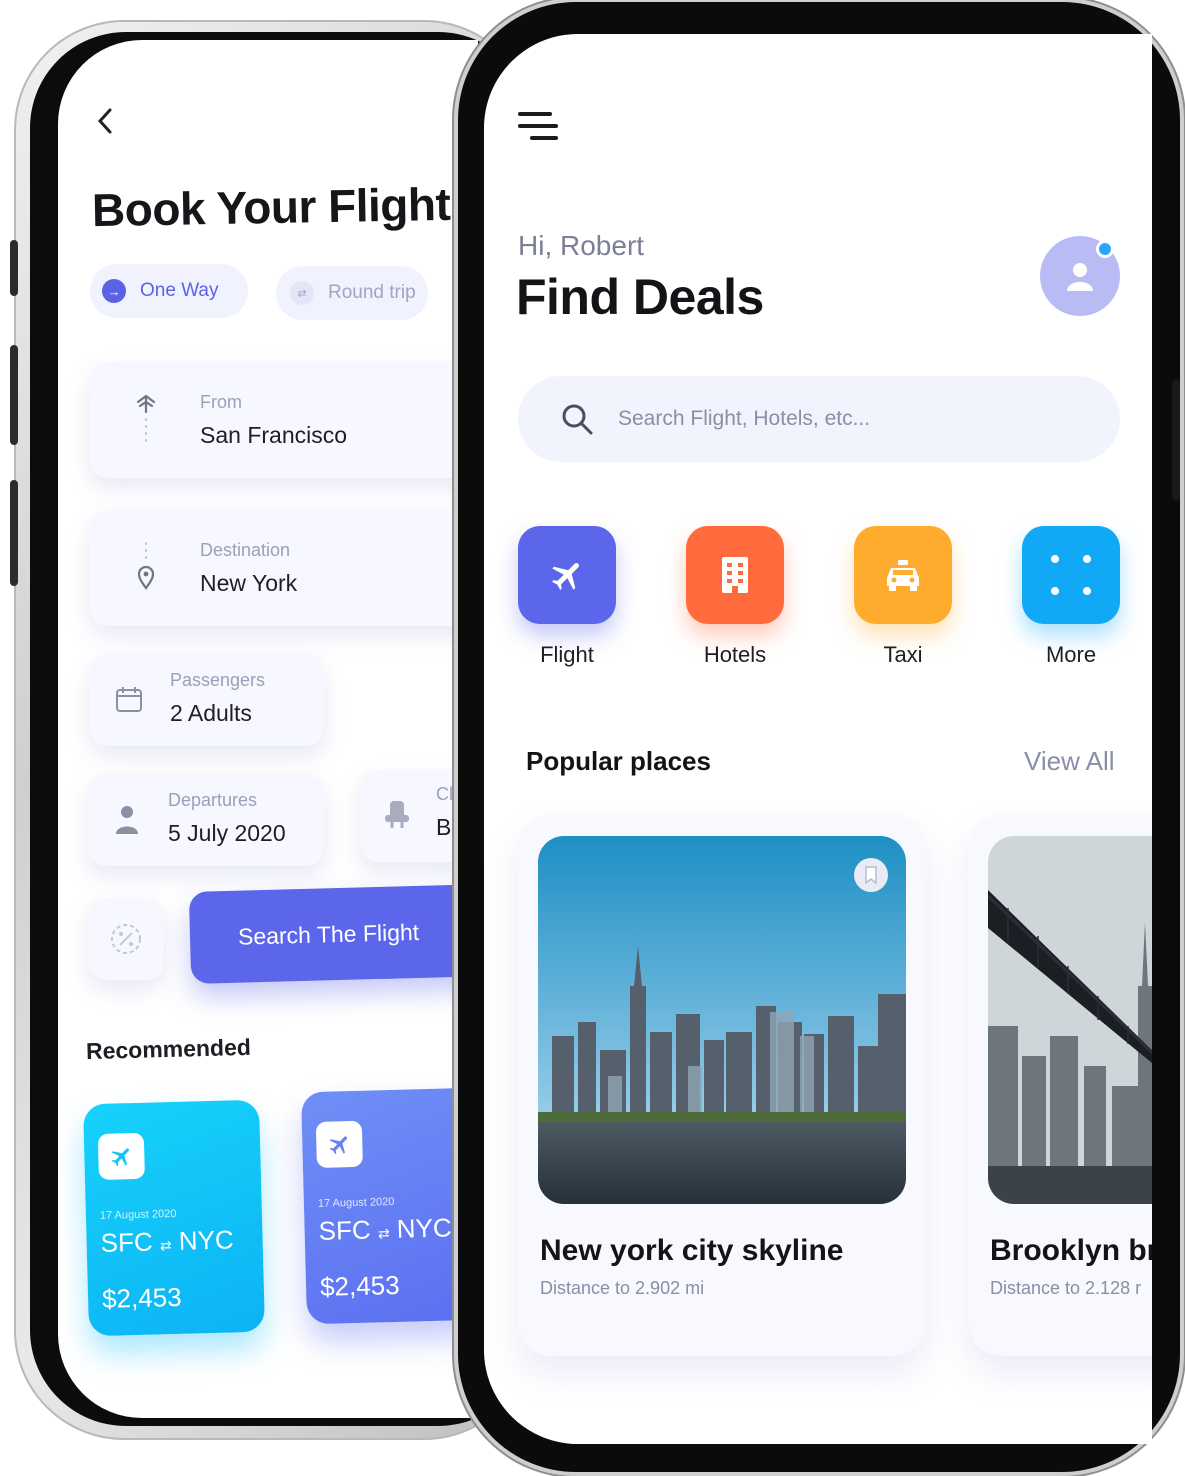 This screenshot has width=1185, height=1476. What do you see at coordinates (146, 571) in the screenshot?
I see `location-pin-icon` at bounding box center [146, 571].